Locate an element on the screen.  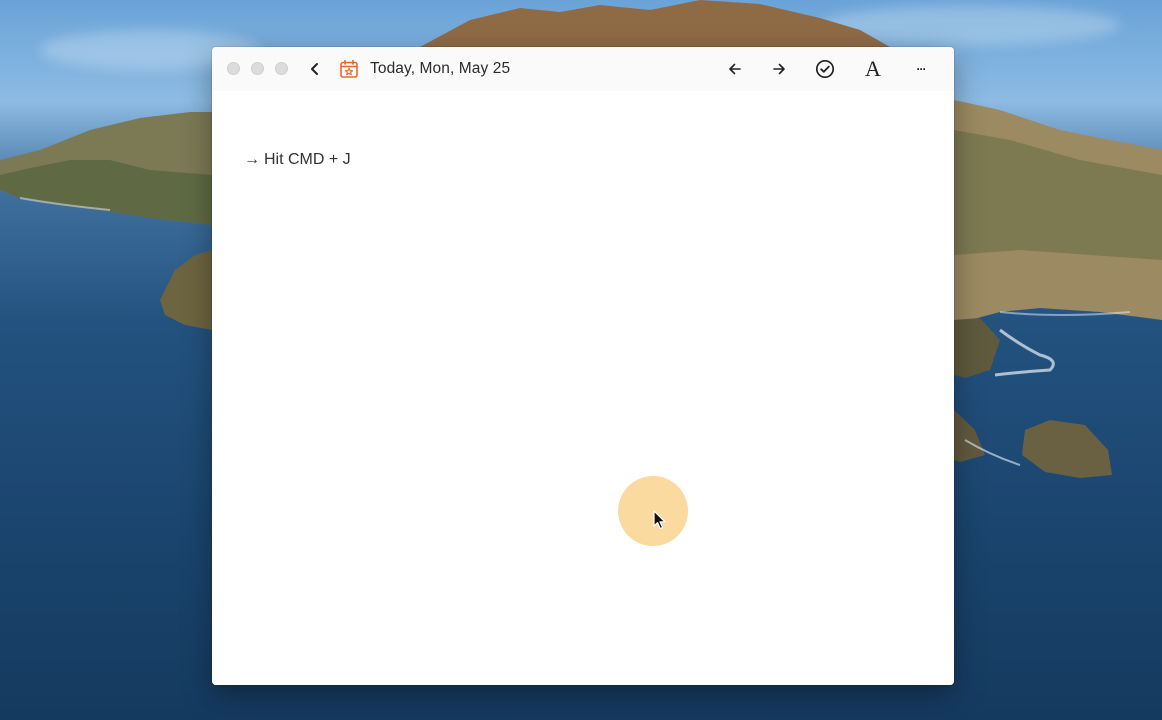
font-button: A is located at coordinates (873, 69).